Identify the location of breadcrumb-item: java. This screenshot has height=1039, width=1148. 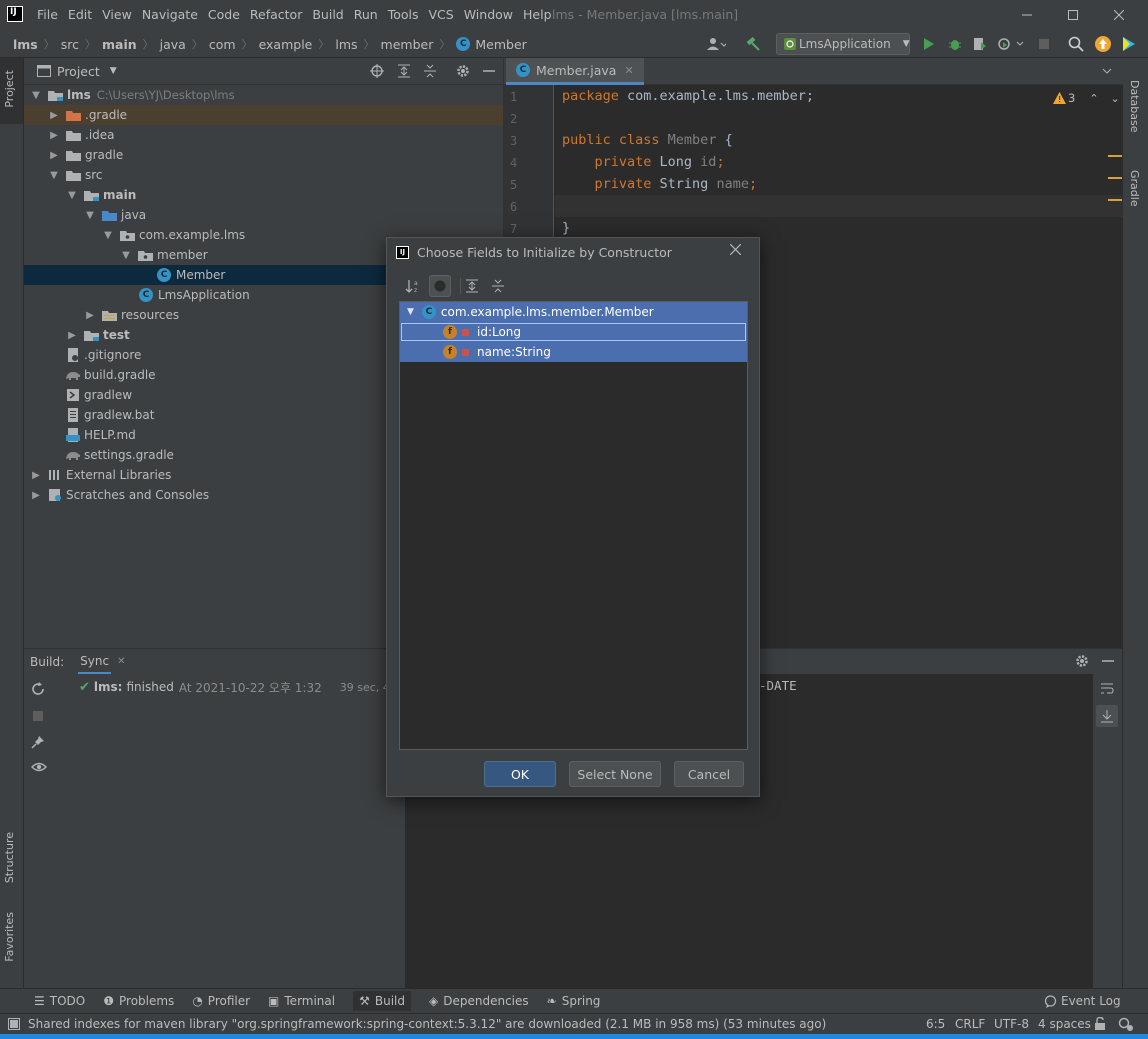
(173, 44).